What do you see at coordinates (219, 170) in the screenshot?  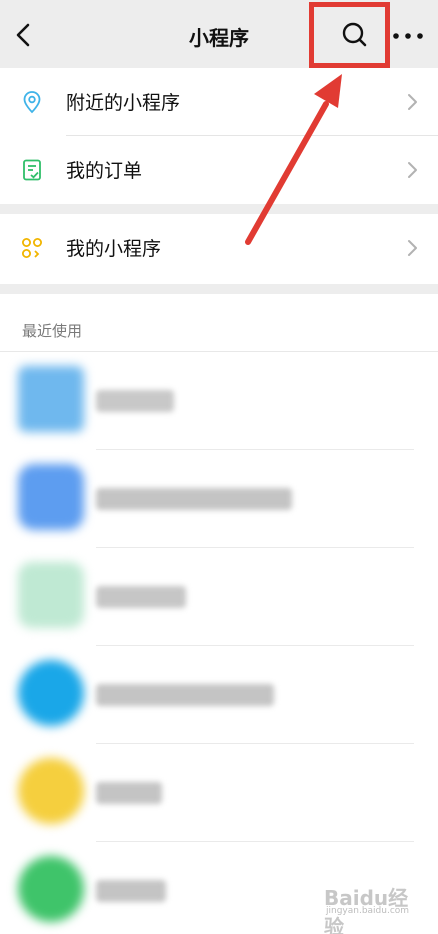 I see `menu-item-orders: 我的订单` at bounding box center [219, 170].